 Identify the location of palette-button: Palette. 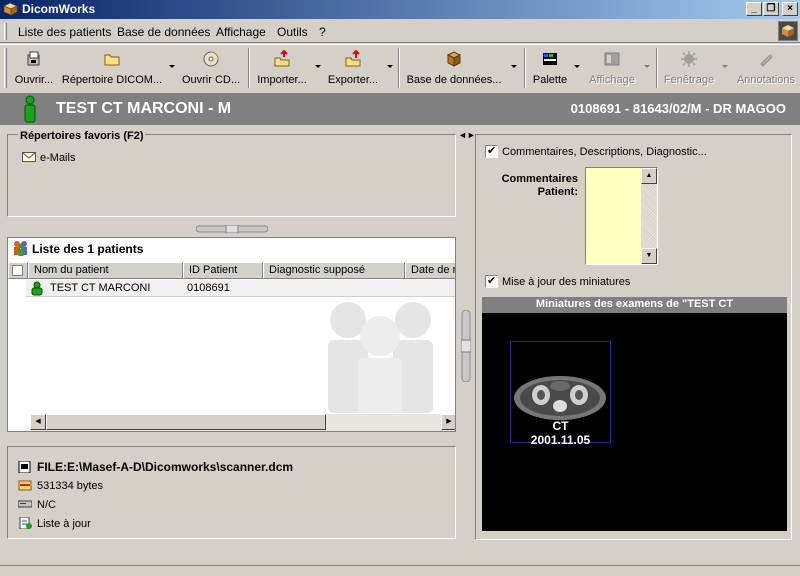
(550, 68).